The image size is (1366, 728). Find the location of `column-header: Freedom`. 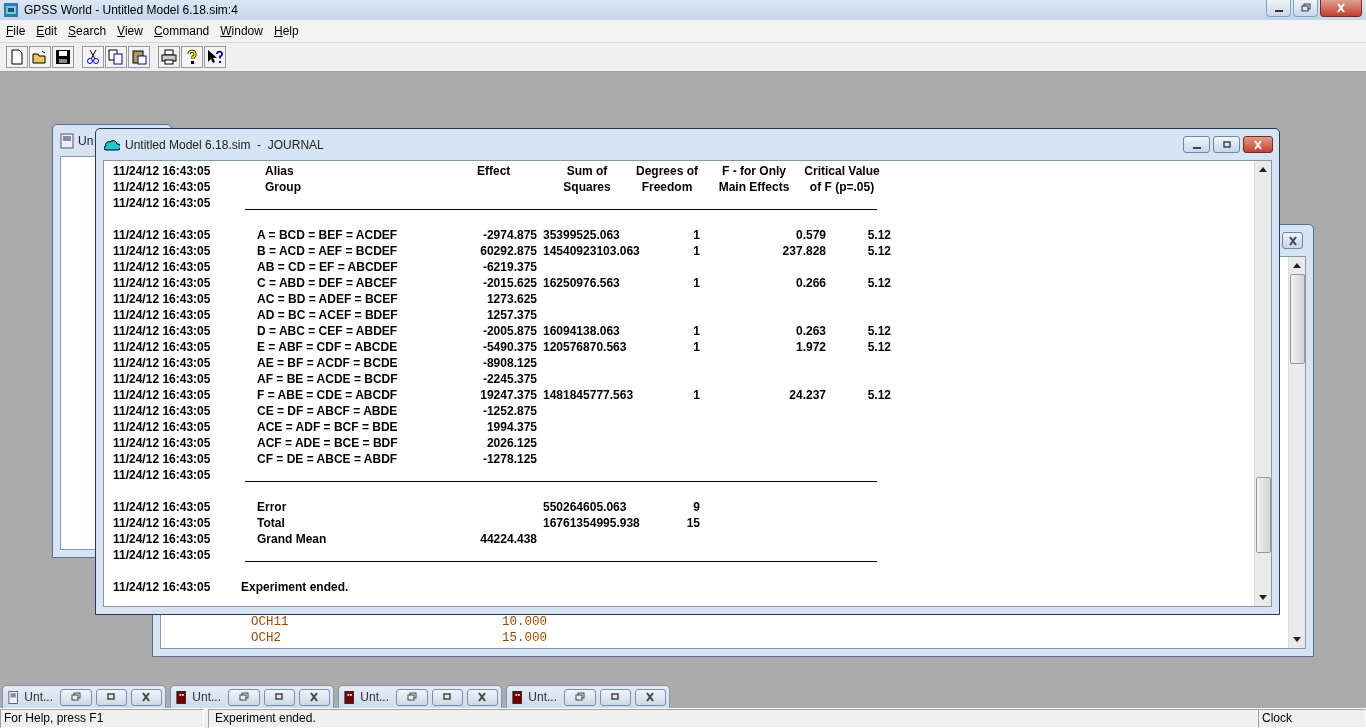

column-header: Freedom is located at coordinates (667, 187).